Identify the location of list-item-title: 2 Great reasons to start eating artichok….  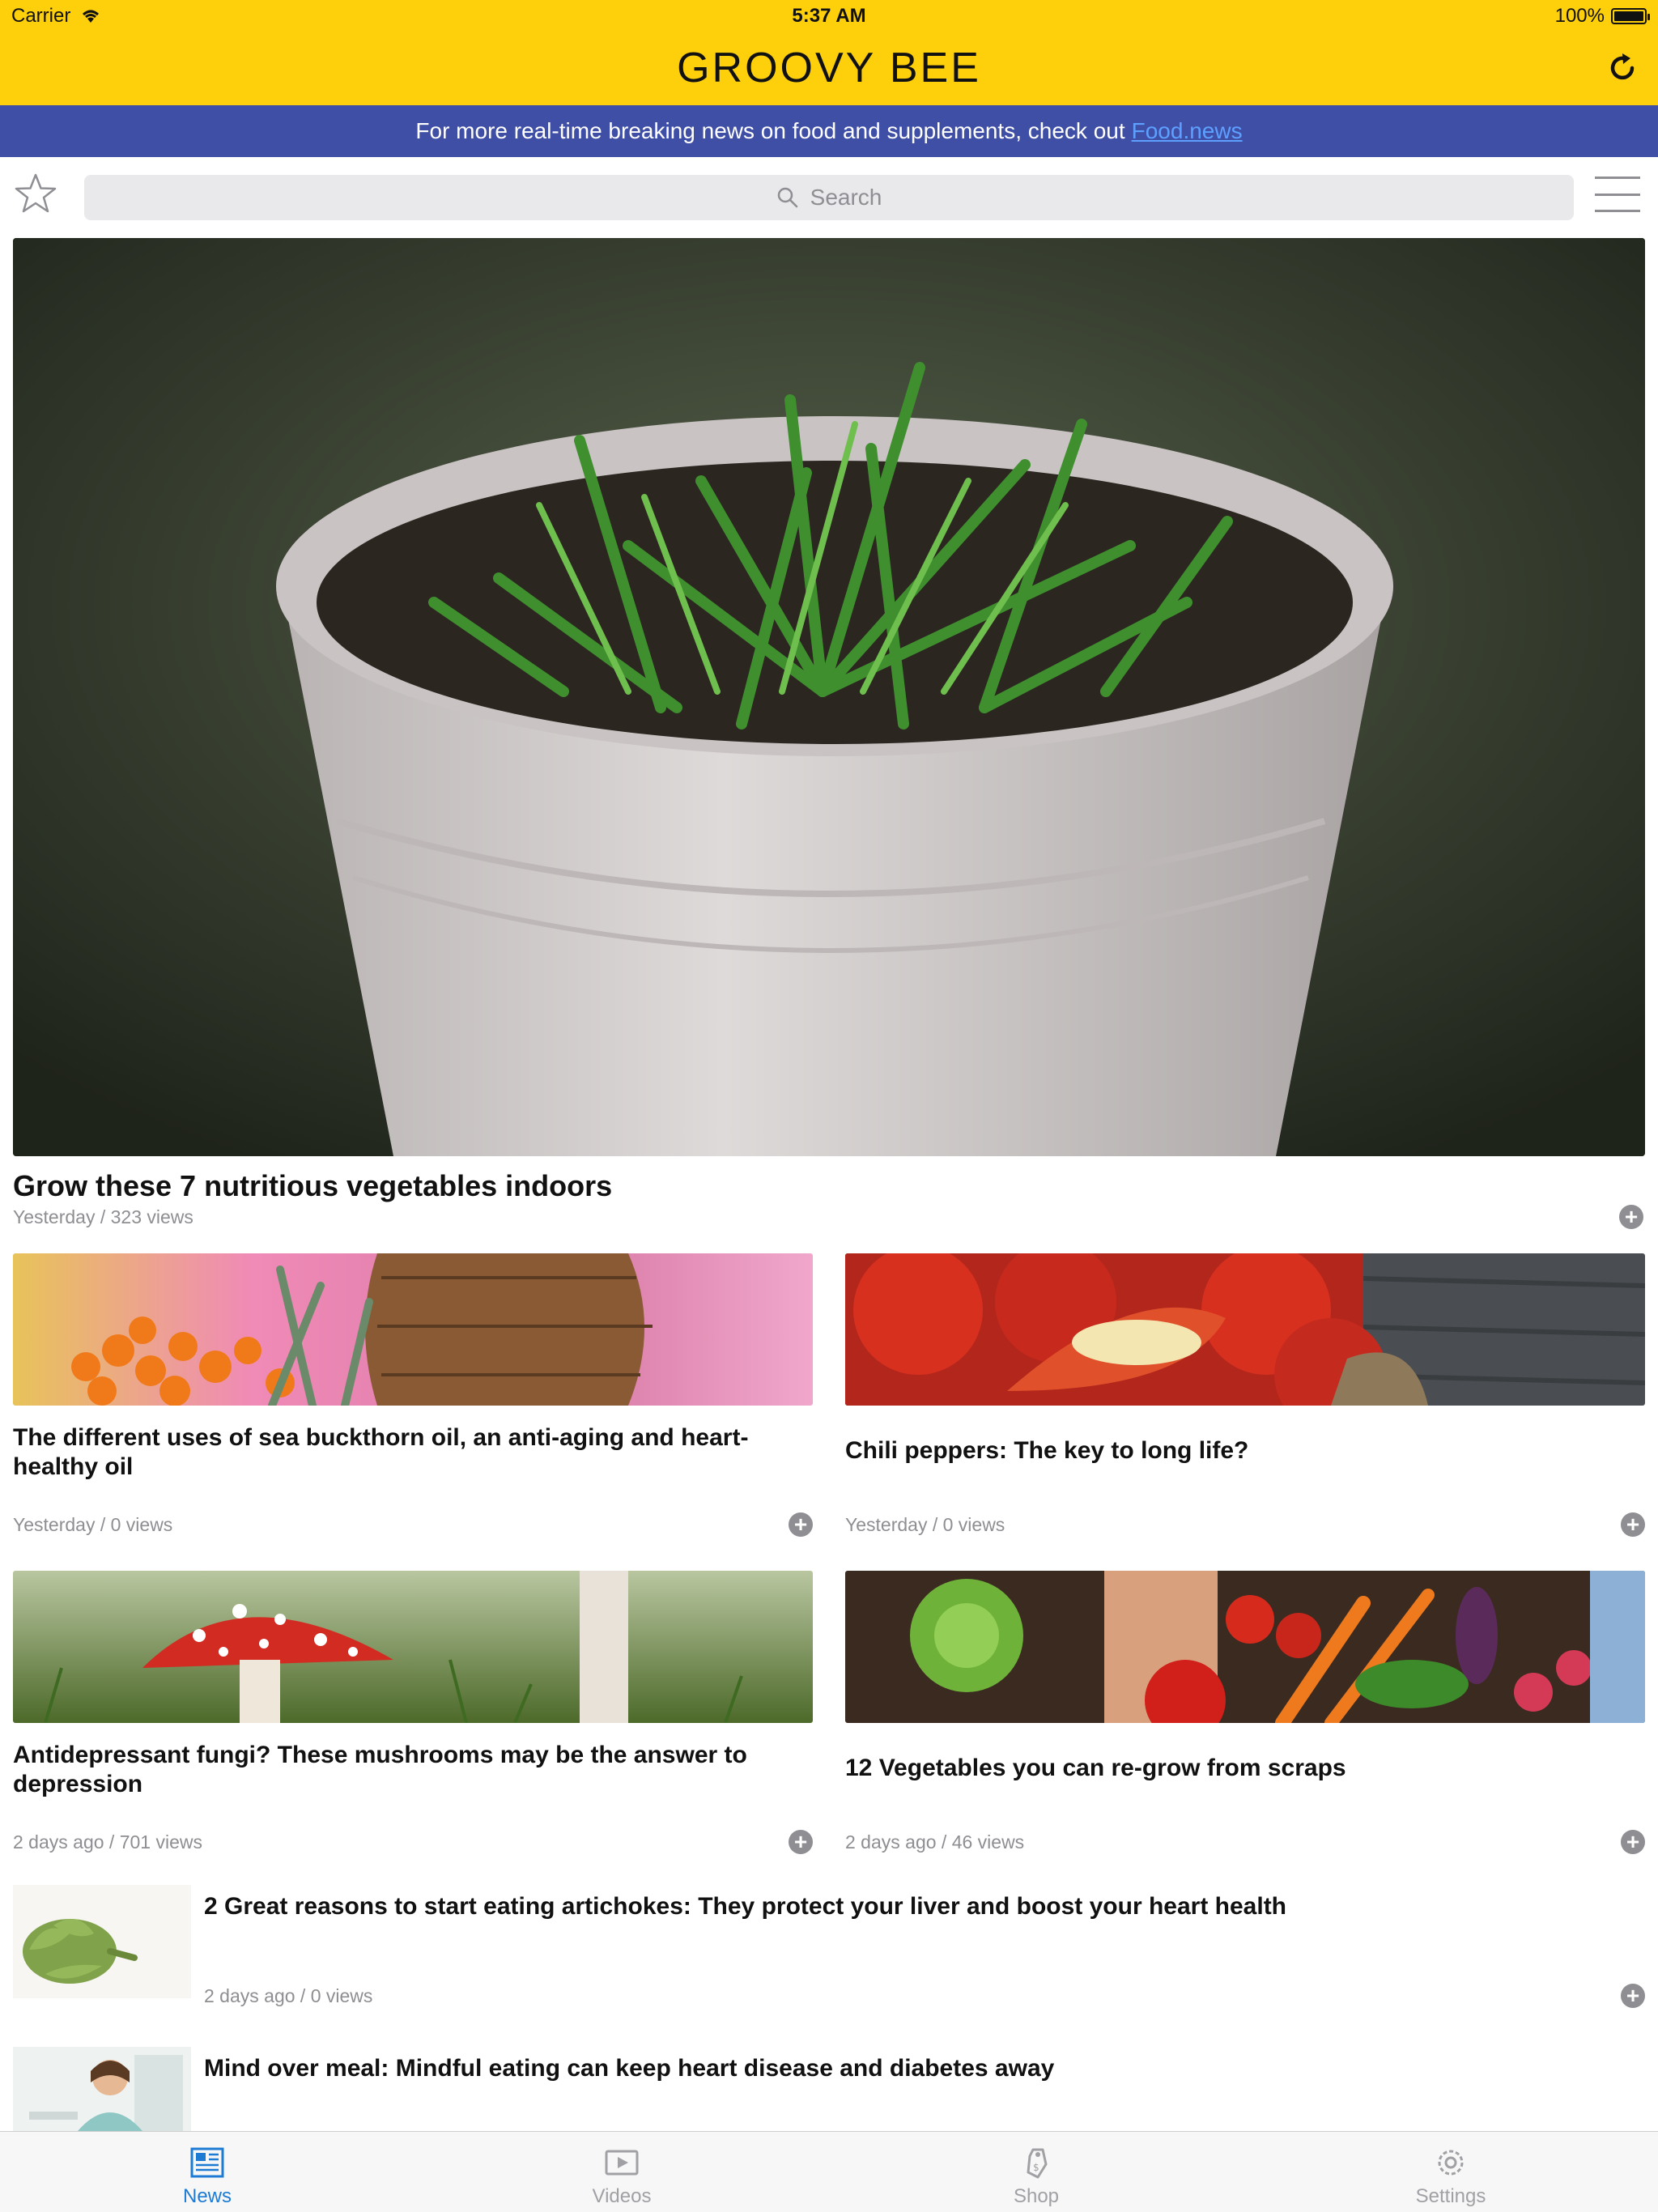
(745, 1907).